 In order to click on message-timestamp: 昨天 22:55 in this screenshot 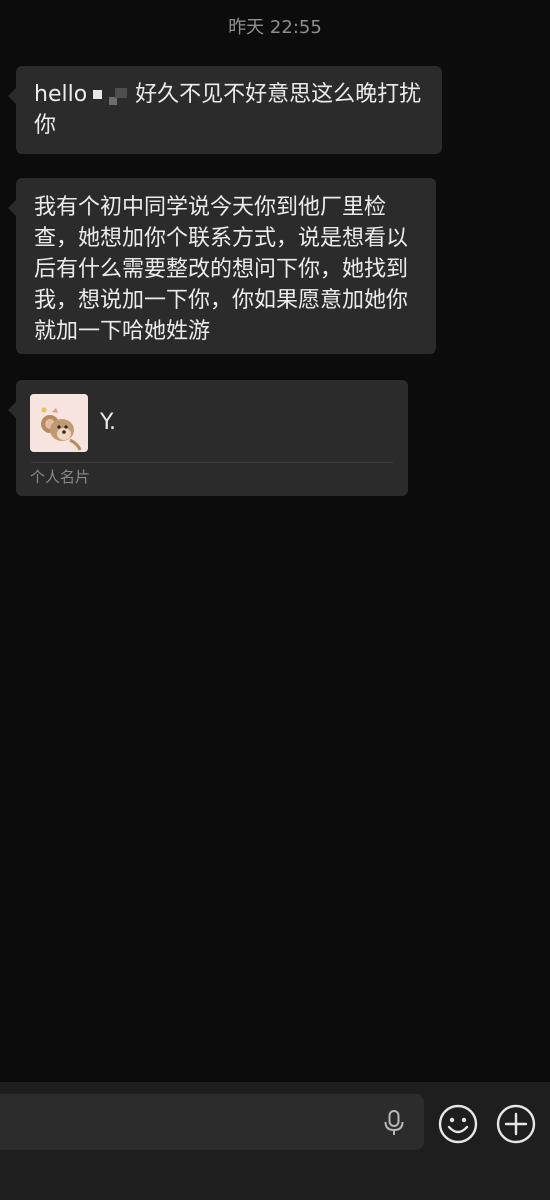, I will do `click(275, 27)`.